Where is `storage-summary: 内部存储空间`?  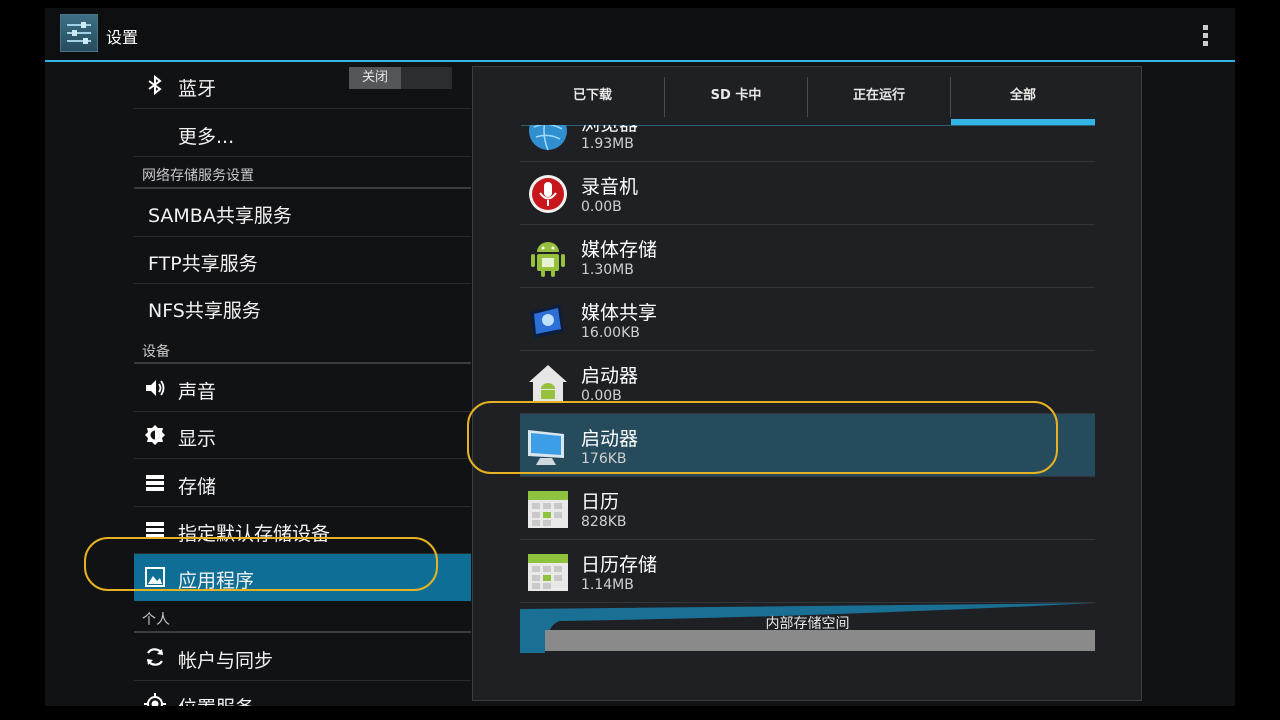
storage-summary: 内部存储空间 is located at coordinates (807, 628).